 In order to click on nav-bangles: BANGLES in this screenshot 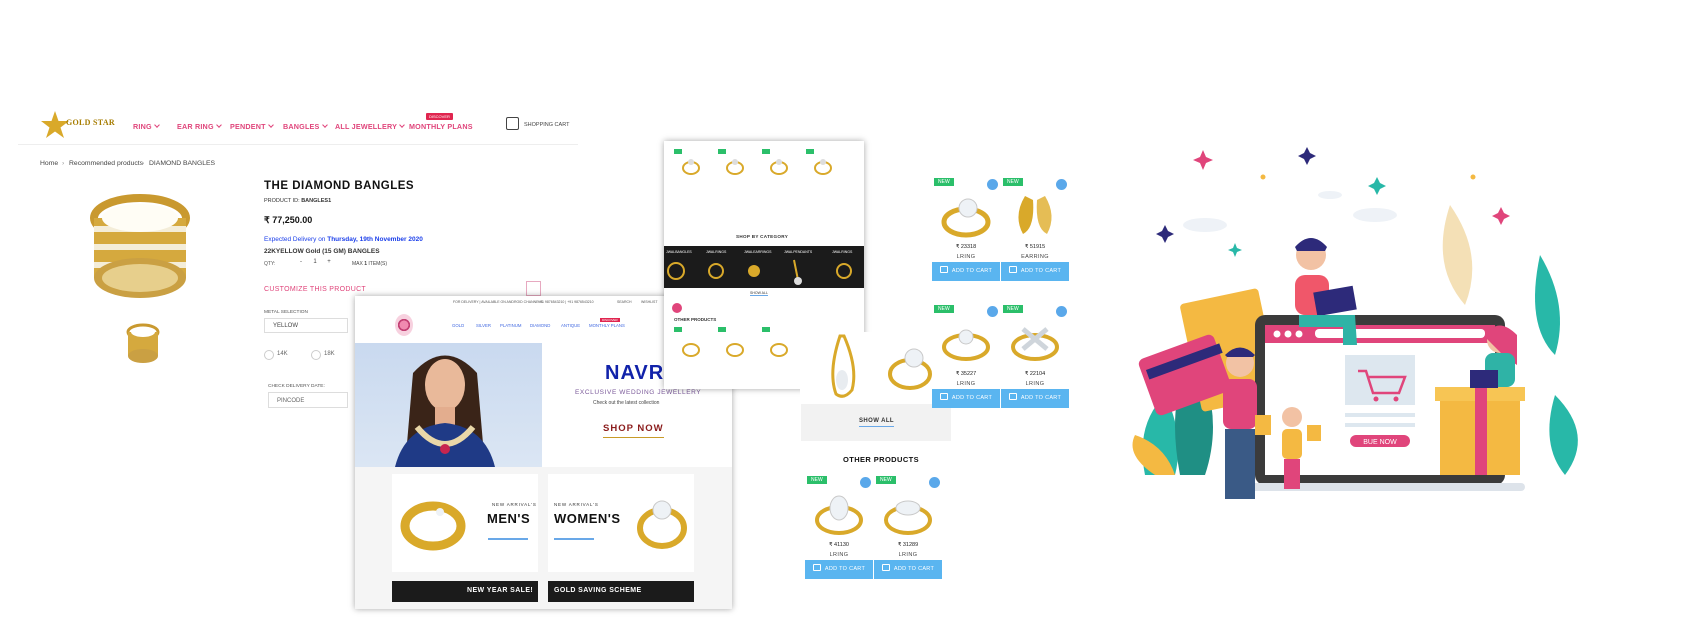, I will do `click(305, 126)`.